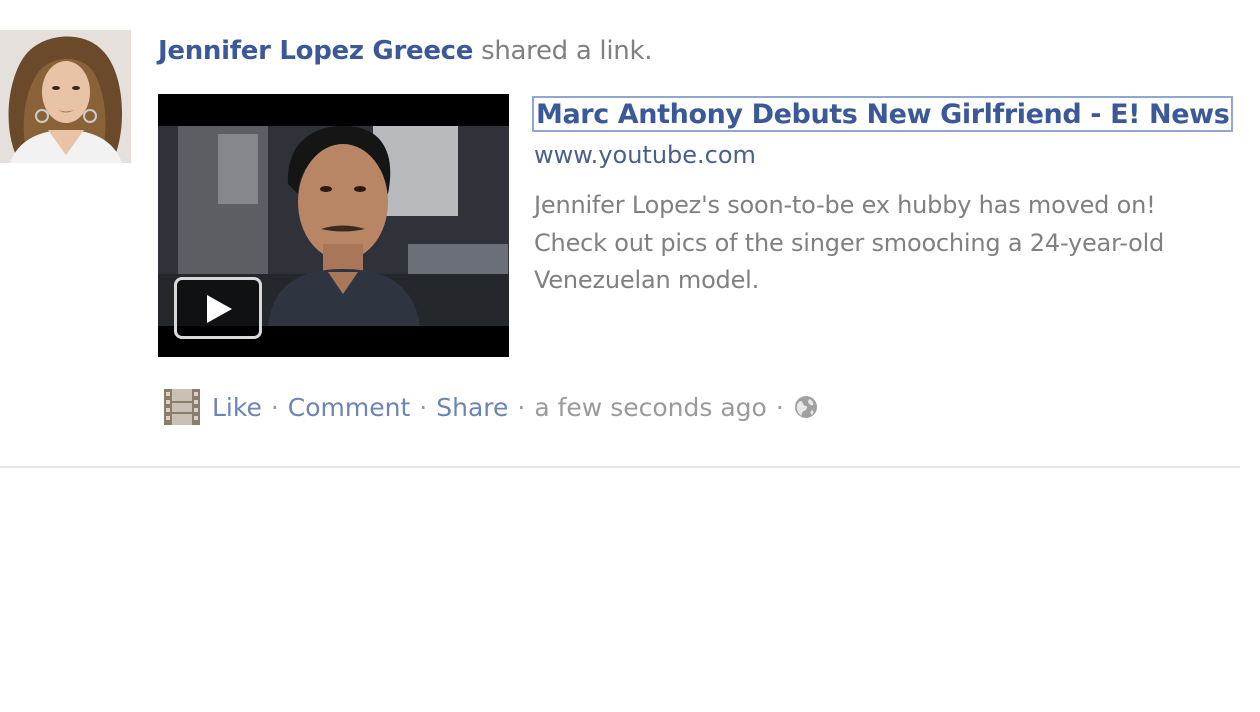 The image size is (1260, 712). Describe the element at coordinates (315, 51) in the screenshot. I see `actor-name-link: Jennifer Lopez Greece` at that location.